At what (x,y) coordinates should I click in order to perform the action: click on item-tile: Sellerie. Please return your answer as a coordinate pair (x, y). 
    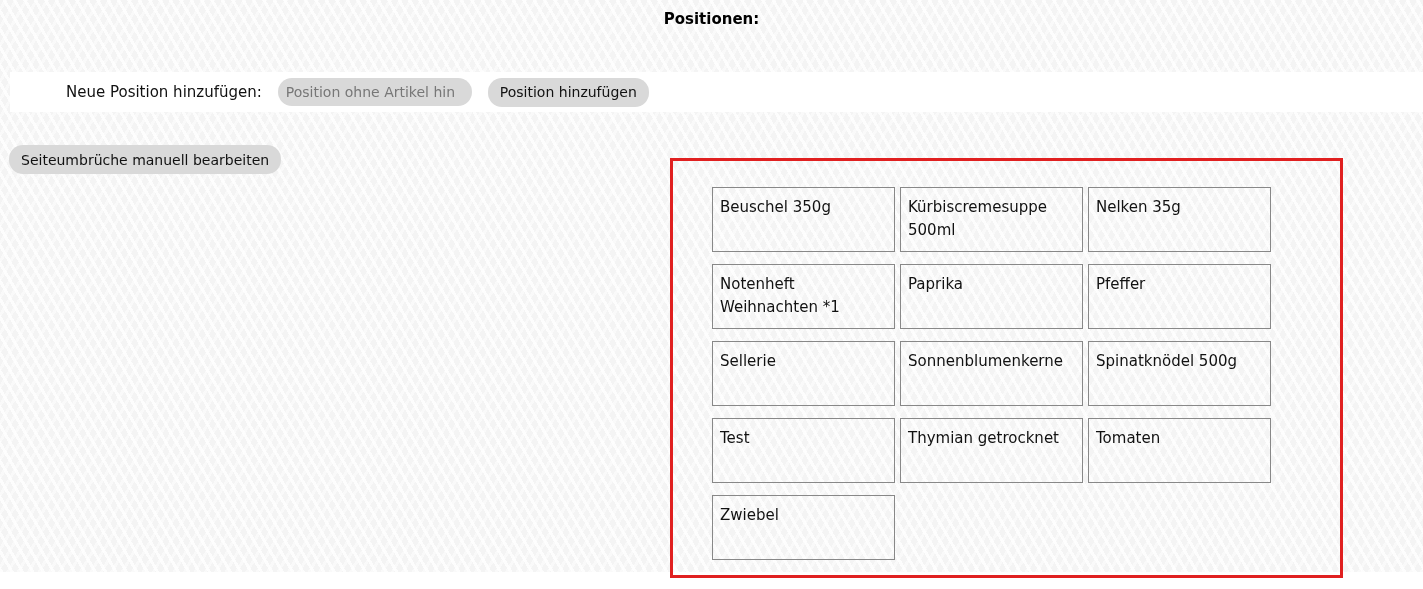
    Looking at the image, I should click on (803, 373).